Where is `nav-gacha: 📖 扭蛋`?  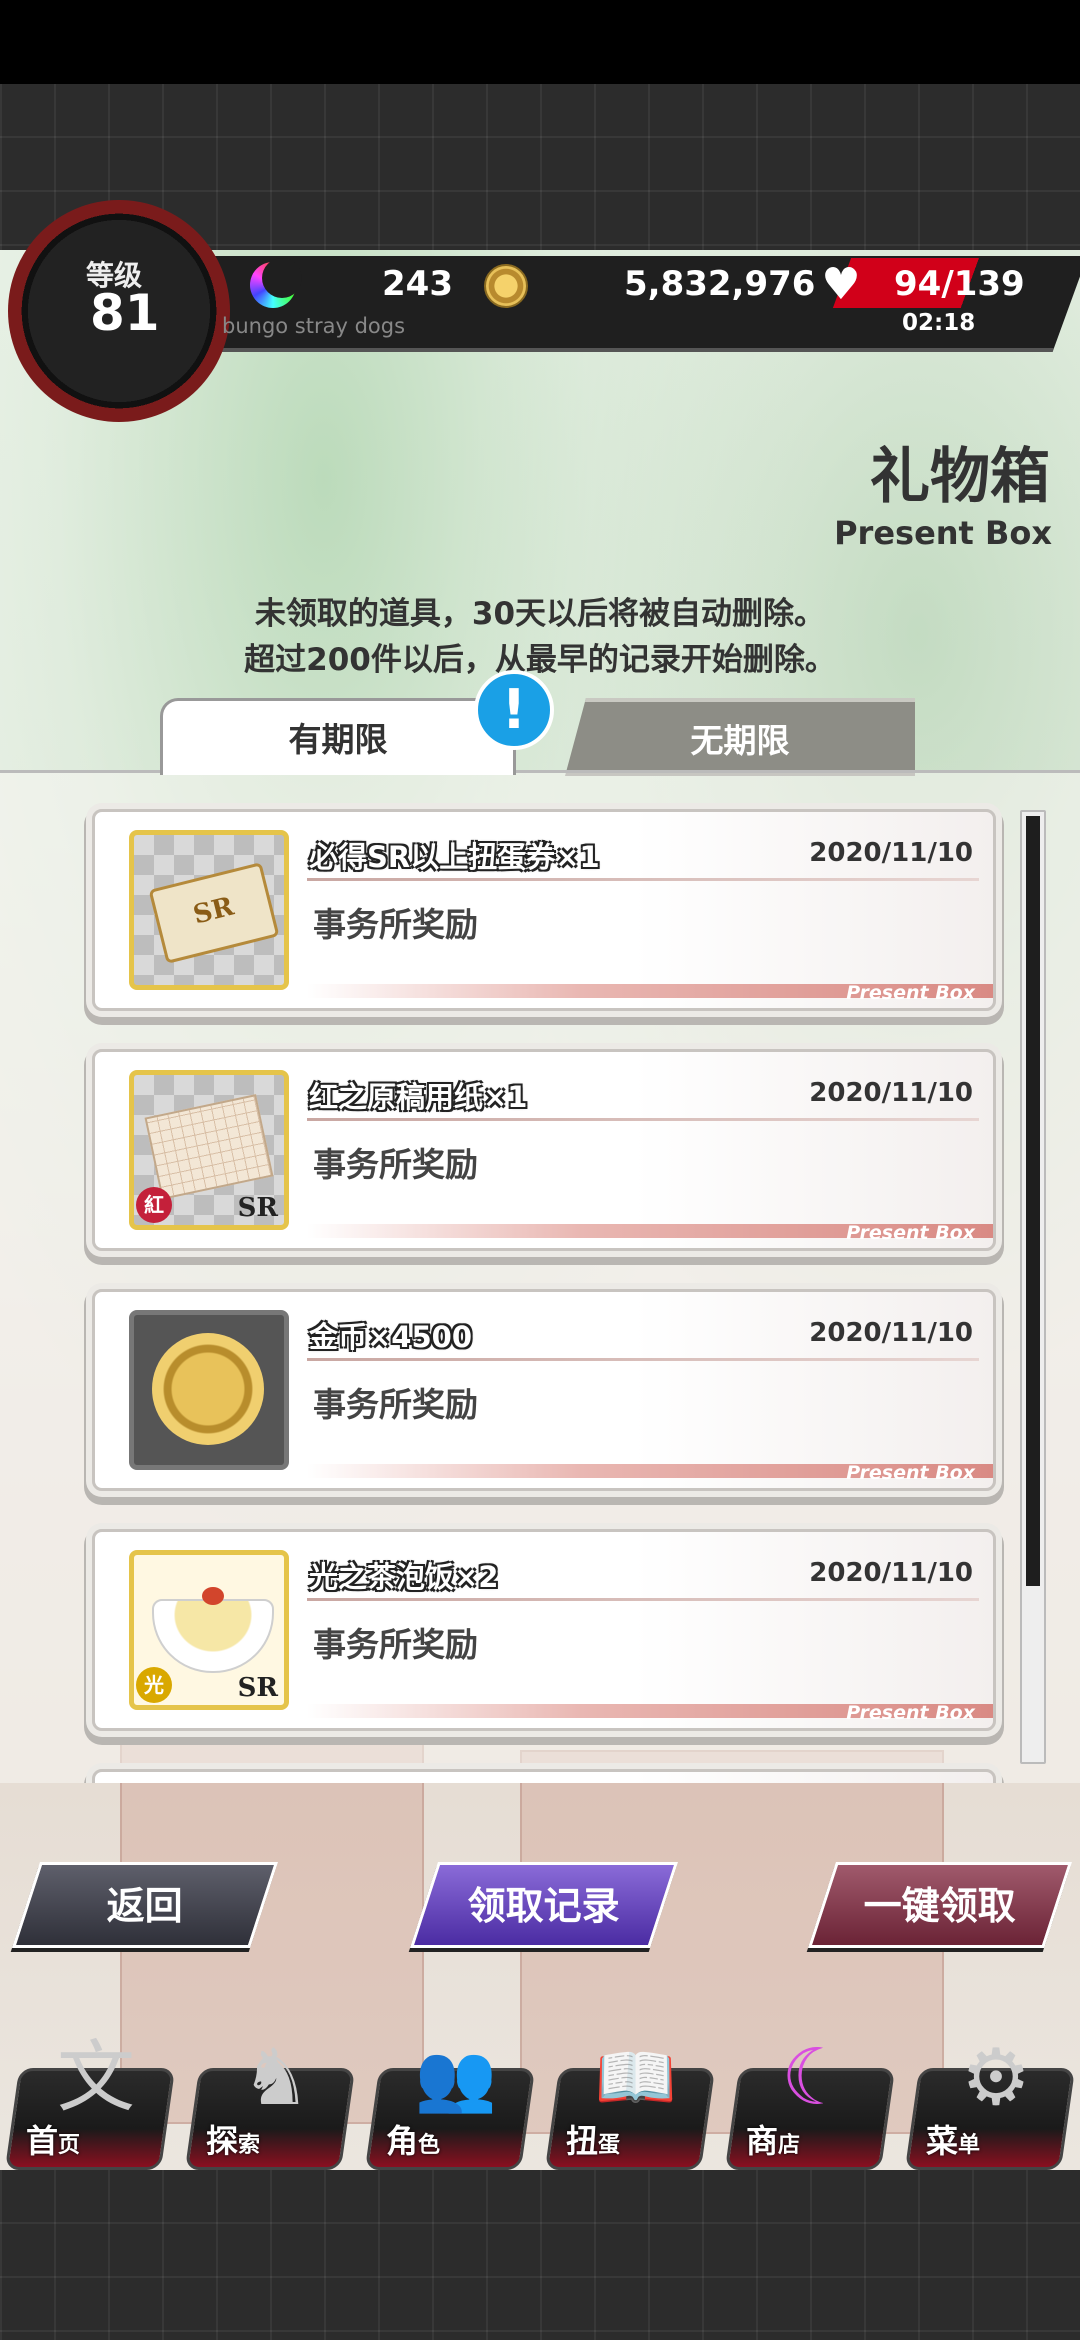 nav-gacha: 📖 扭蛋 is located at coordinates (630, 2099).